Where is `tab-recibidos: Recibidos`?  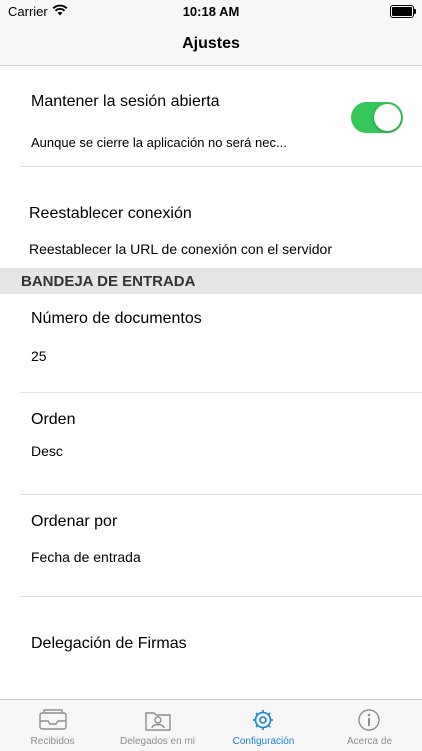 tab-recibidos: Recibidos is located at coordinates (52, 725).